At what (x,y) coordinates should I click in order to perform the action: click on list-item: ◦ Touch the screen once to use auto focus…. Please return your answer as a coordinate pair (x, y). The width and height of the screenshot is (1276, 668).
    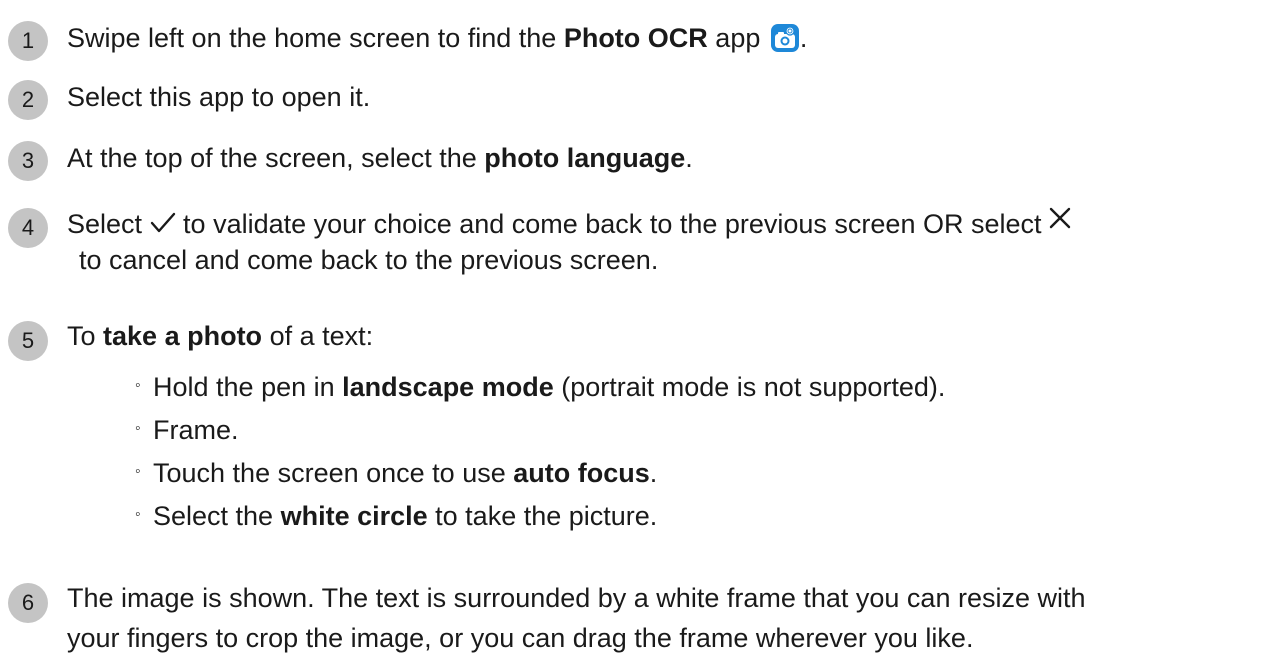
    Looking at the image, I should click on (396, 474).